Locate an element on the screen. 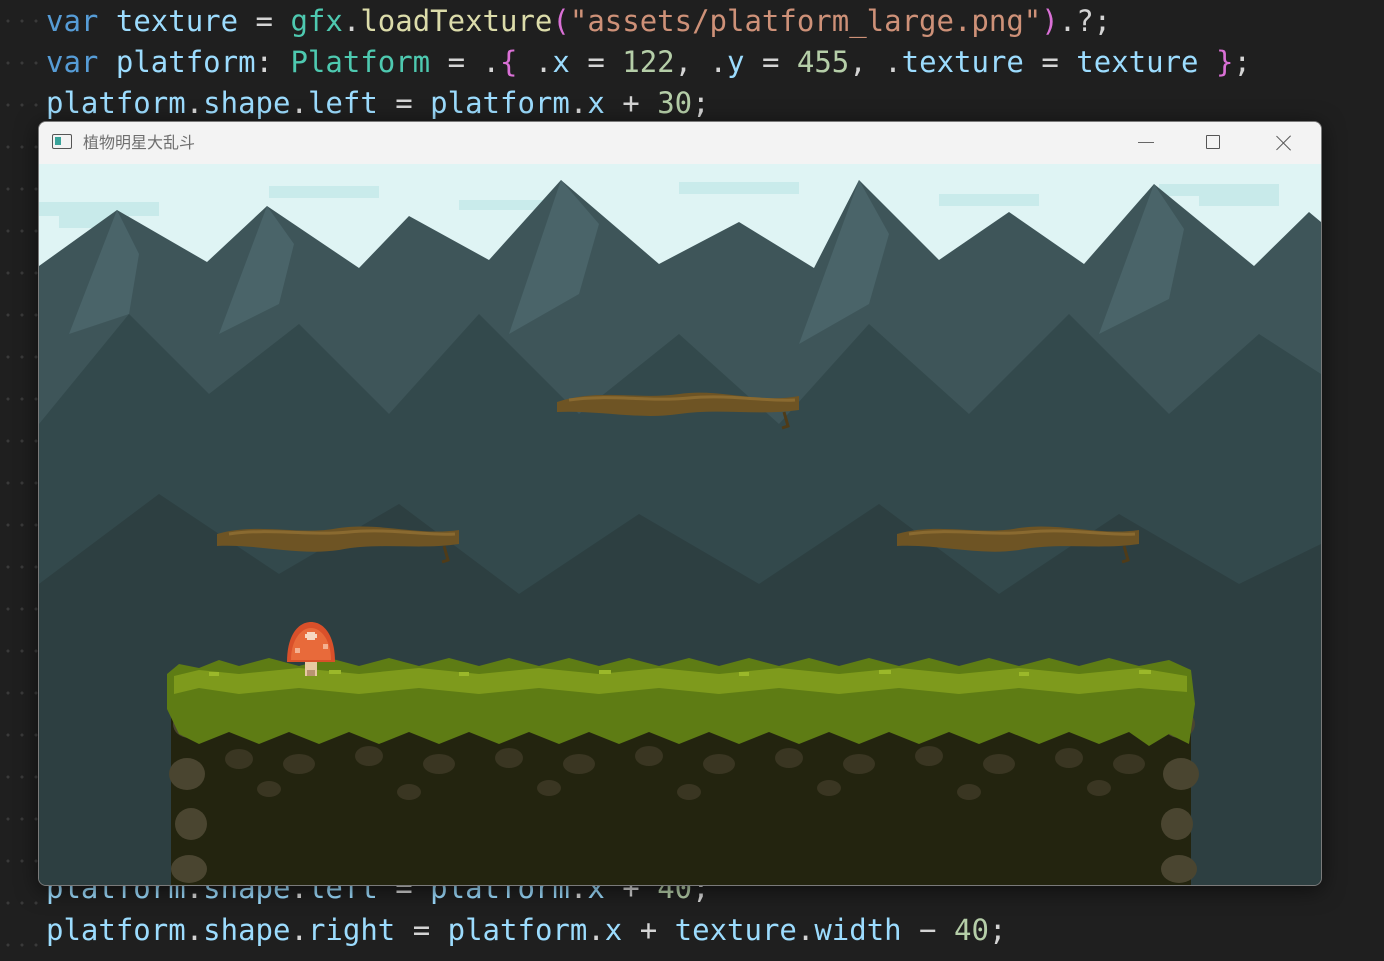 Image resolution: width=1384 pixels, height=961 pixels. minimize-icon is located at coordinates (1146, 142).